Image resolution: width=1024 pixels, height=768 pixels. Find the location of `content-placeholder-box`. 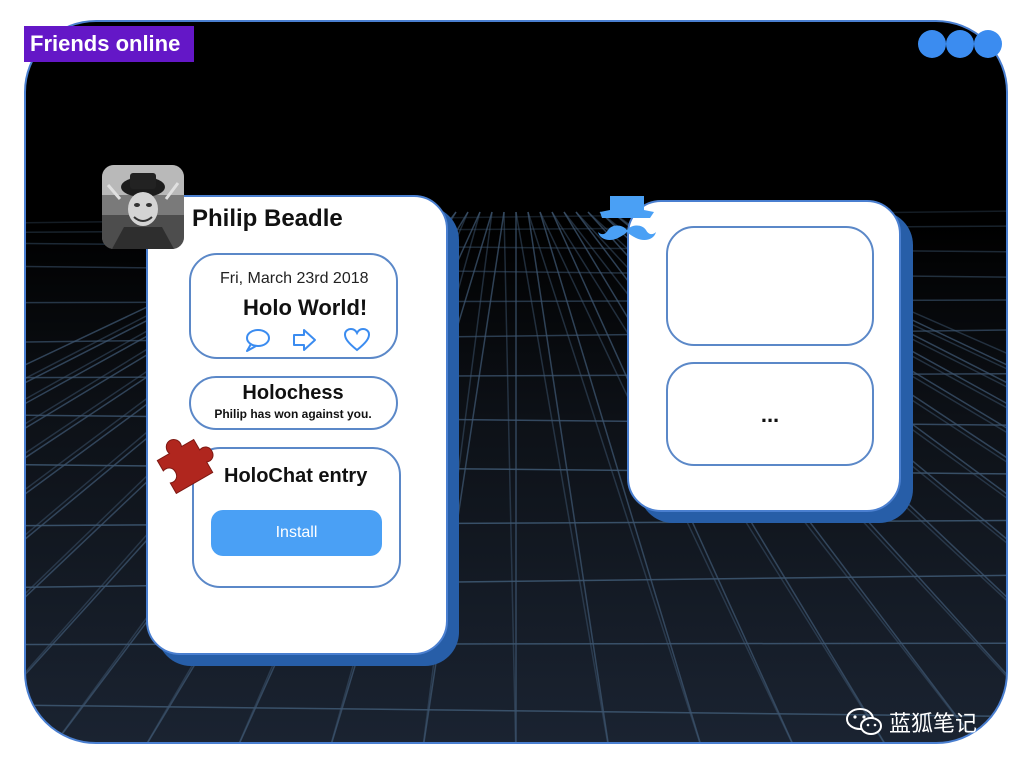

content-placeholder-box is located at coordinates (770, 286).